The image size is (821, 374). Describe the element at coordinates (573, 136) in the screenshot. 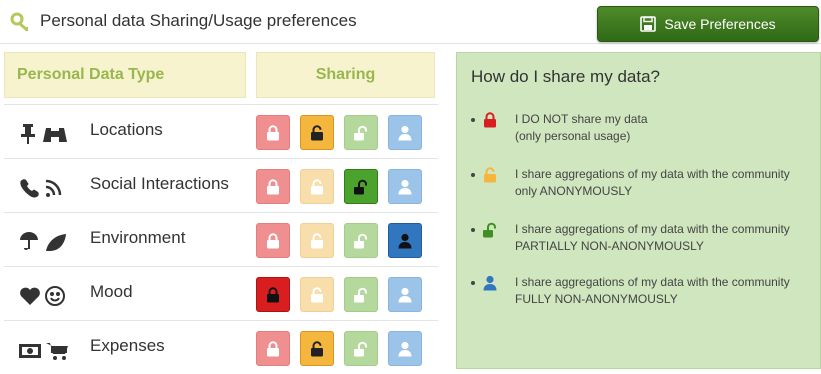

I see `legend-text-line2: (only personal usage)` at that location.